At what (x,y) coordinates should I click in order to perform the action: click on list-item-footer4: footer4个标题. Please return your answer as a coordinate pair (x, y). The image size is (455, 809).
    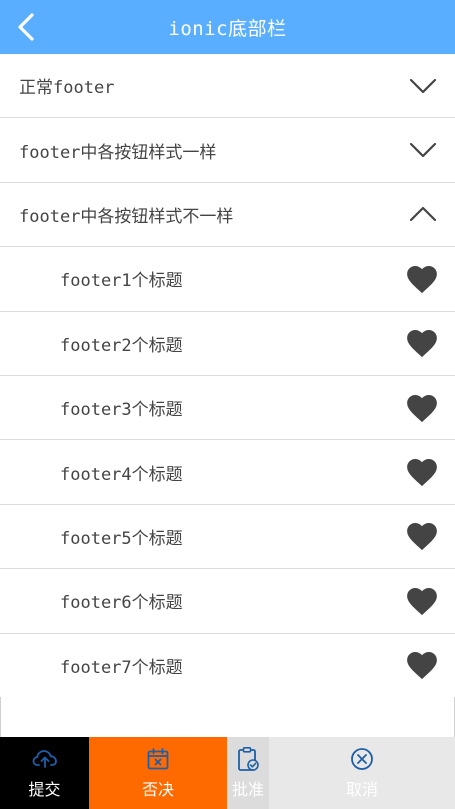
    Looking at the image, I should click on (227, 472).